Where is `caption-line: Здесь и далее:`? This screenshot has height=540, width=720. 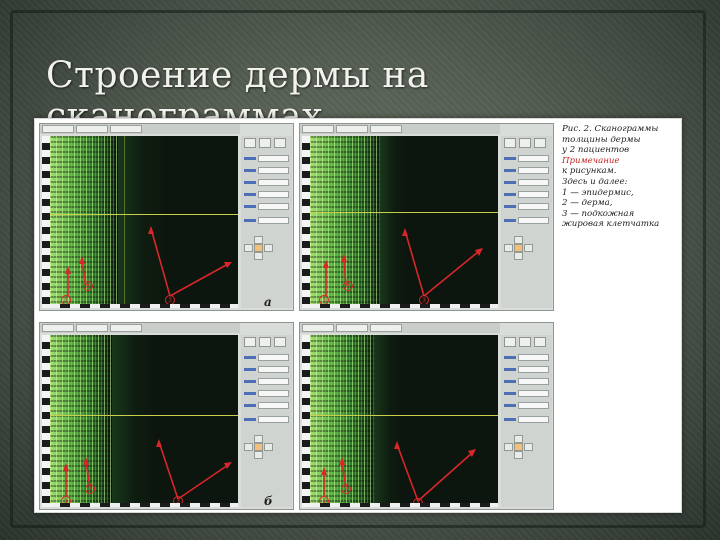
caption-line: Здесь и далее: is located at coordinates (595, 181).